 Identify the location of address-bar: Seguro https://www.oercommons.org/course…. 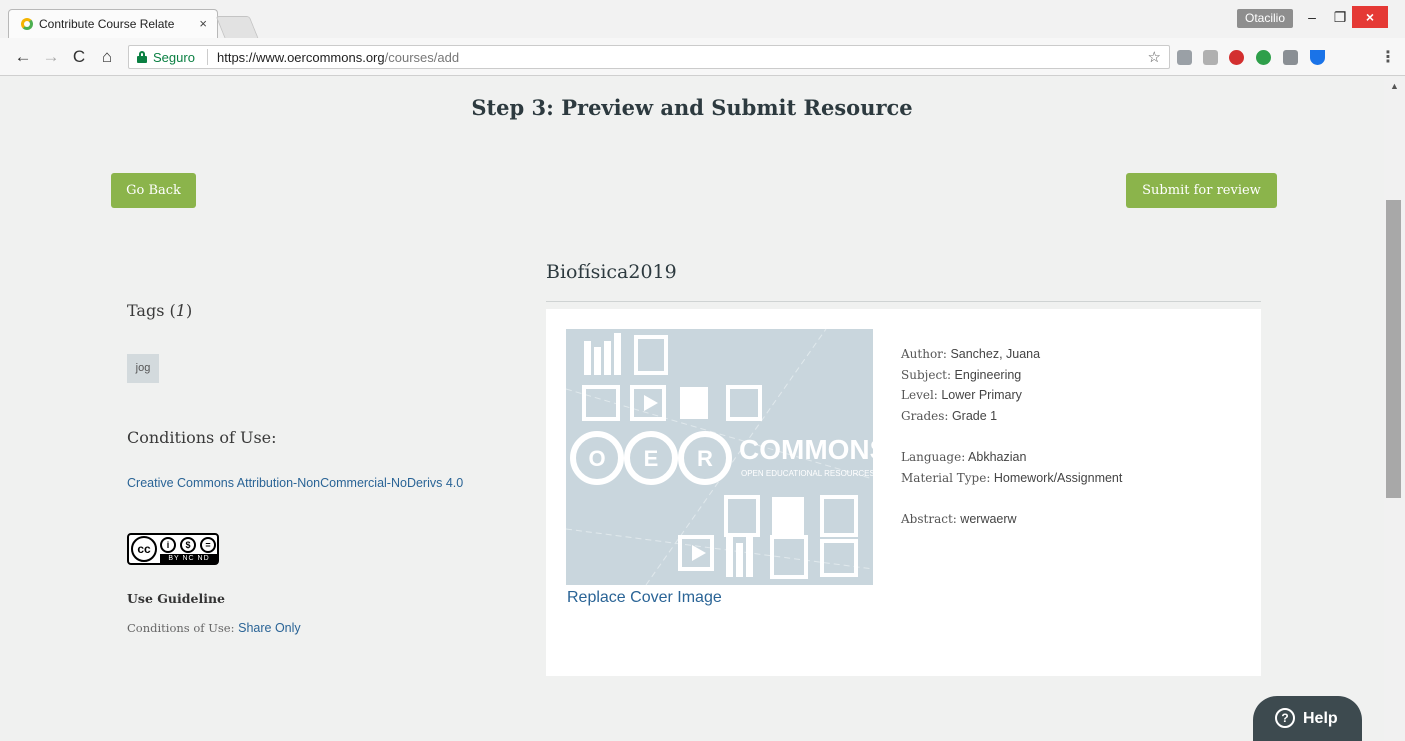
(649, 57).